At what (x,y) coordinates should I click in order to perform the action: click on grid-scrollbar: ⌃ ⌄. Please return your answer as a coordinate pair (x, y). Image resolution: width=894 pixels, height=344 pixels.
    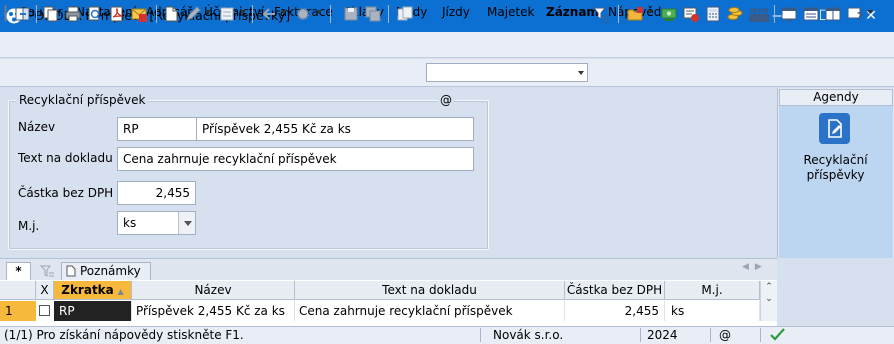
    Looking at the image, I should click on (768, 301).